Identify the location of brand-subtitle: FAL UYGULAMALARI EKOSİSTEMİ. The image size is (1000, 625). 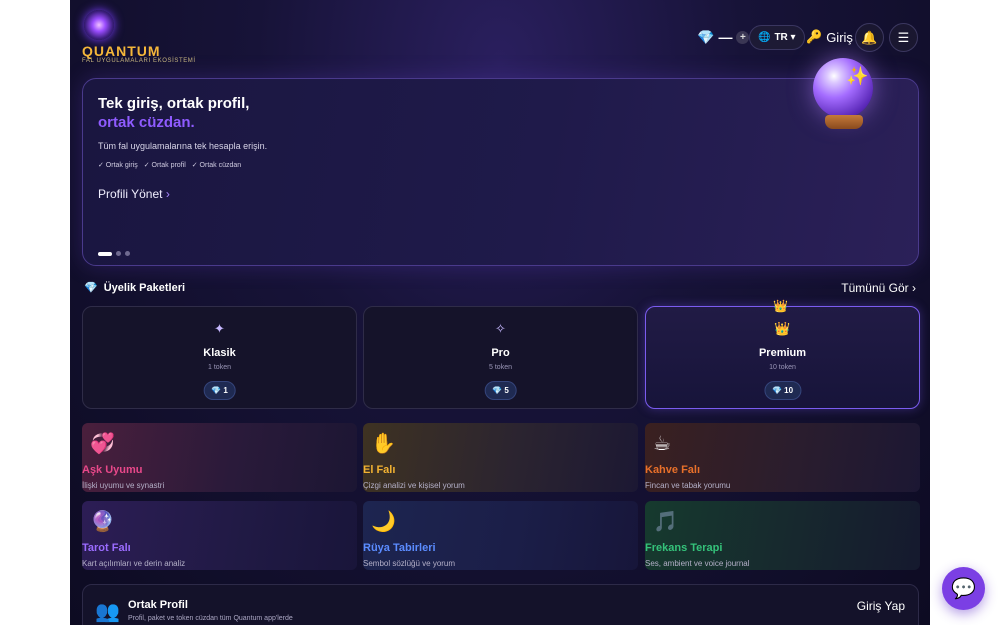
(139, 61).